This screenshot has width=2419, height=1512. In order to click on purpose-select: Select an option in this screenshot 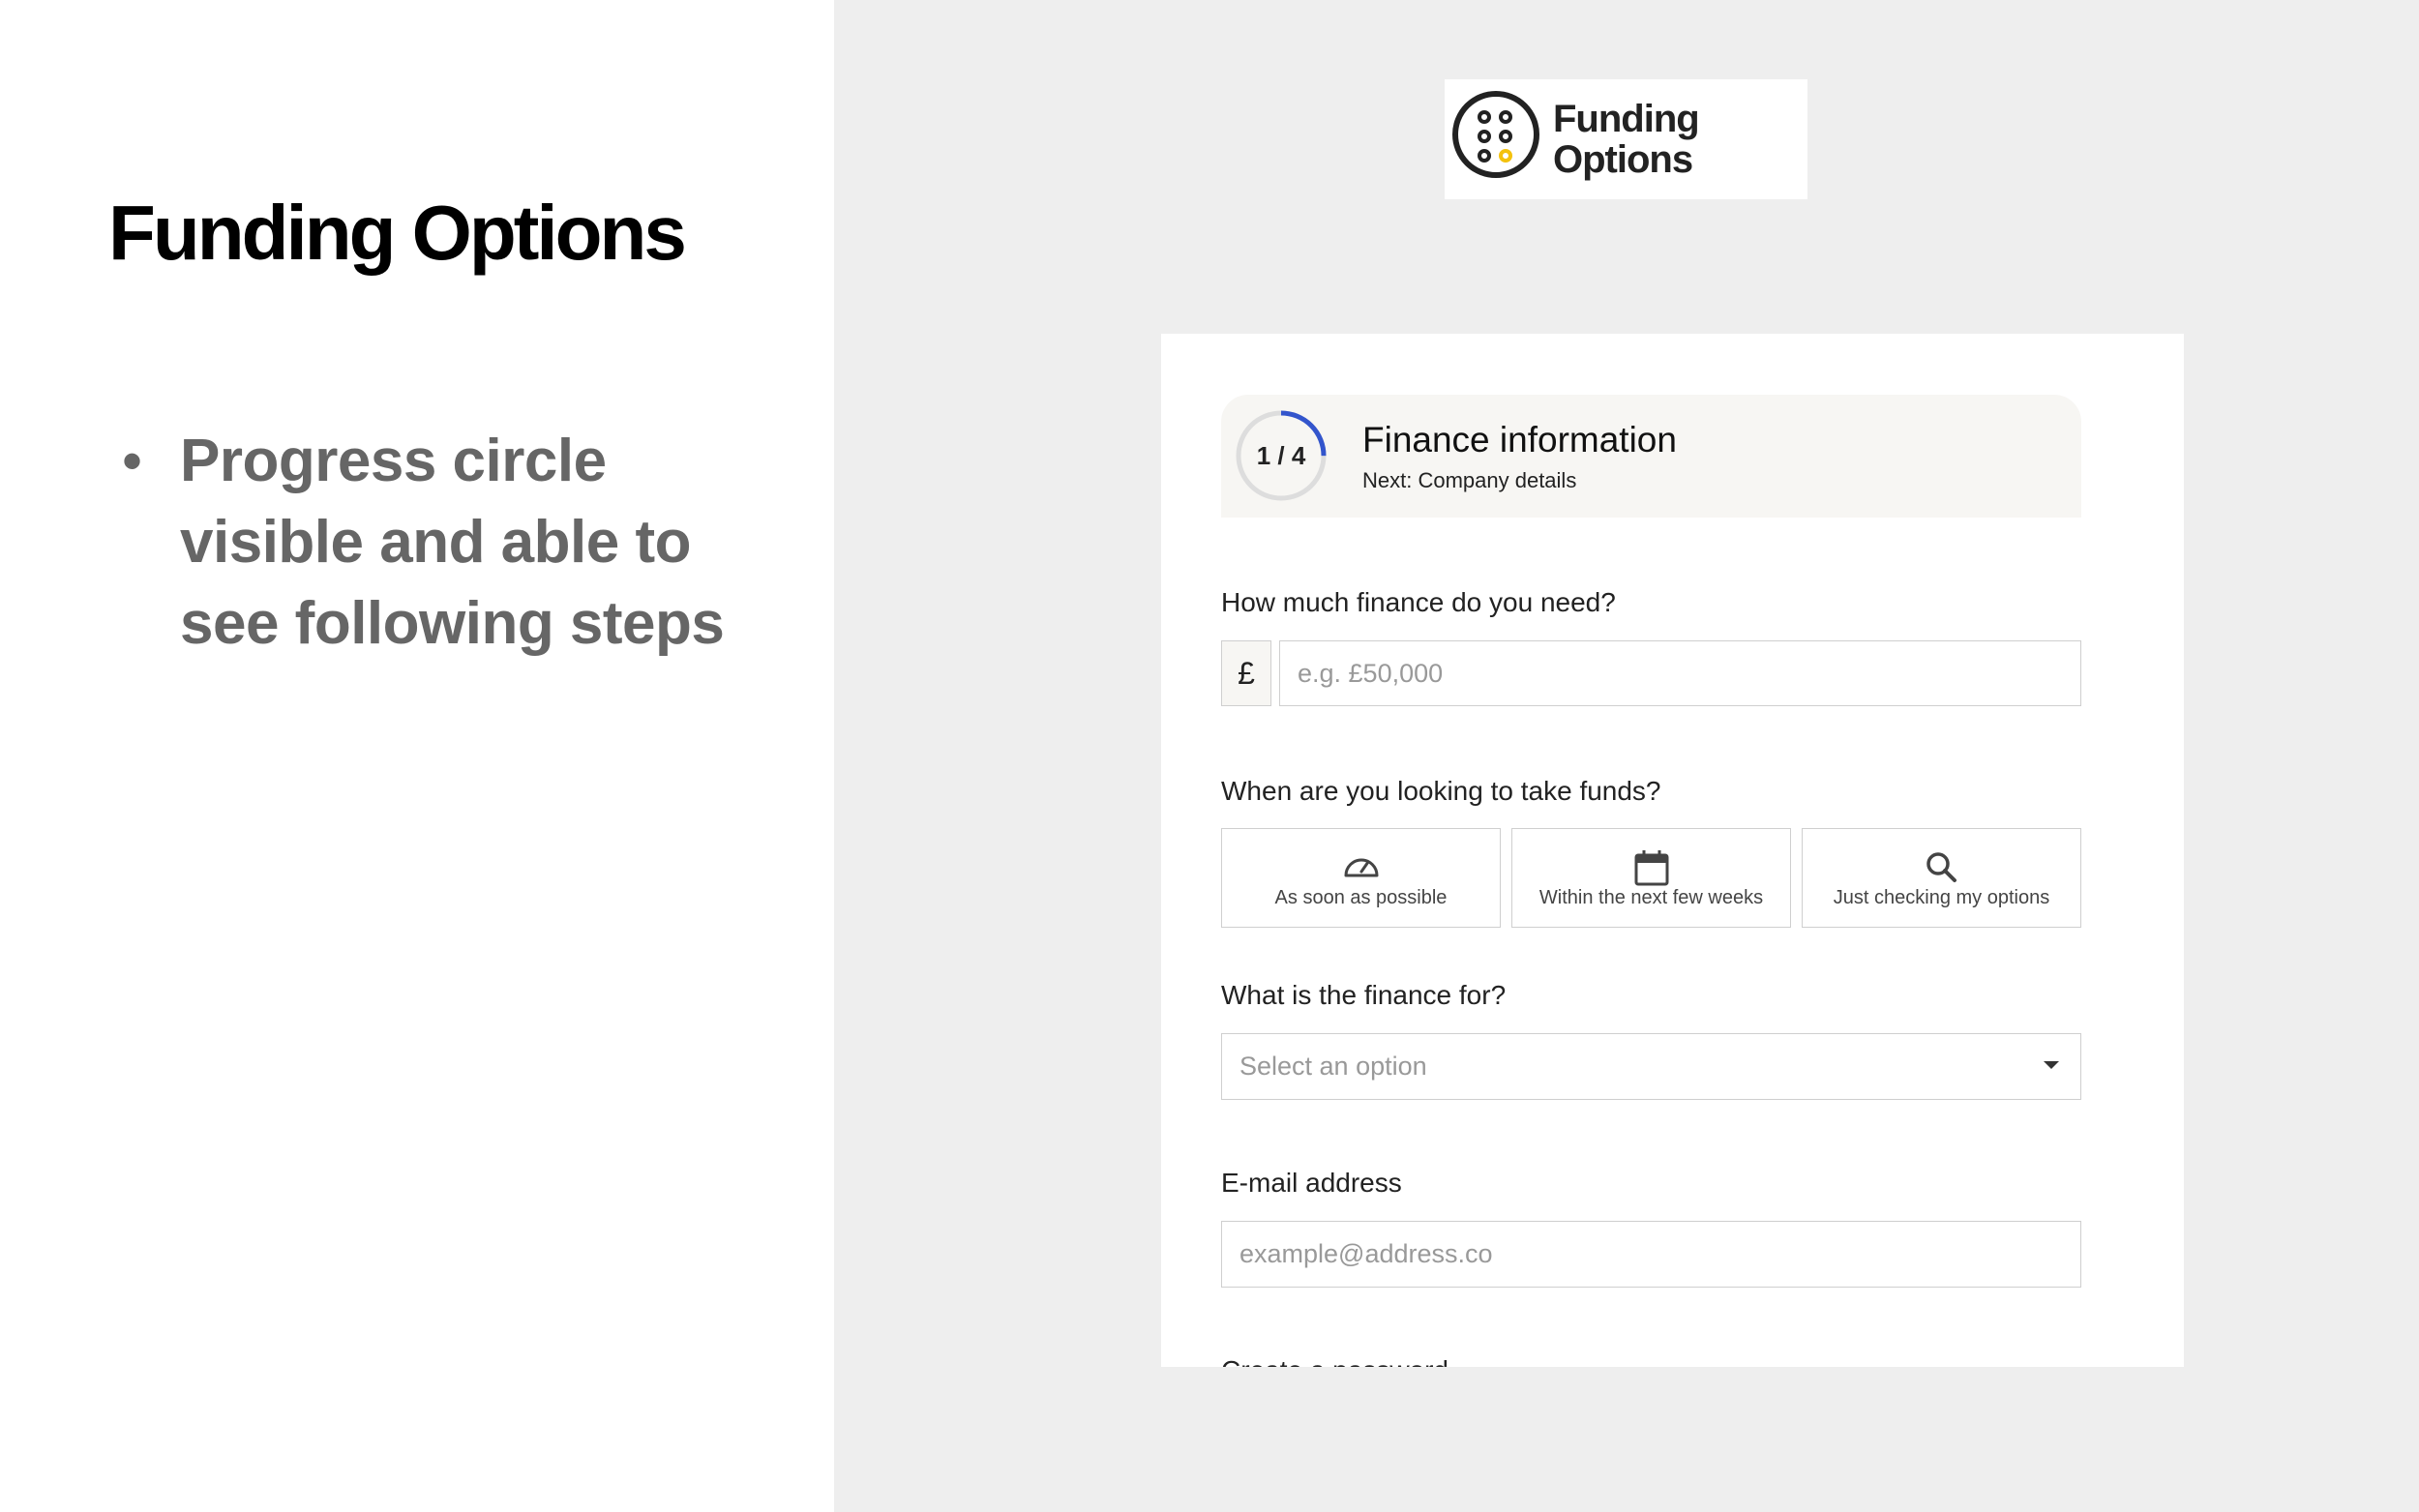, I will do `click(1651, 1067)`.